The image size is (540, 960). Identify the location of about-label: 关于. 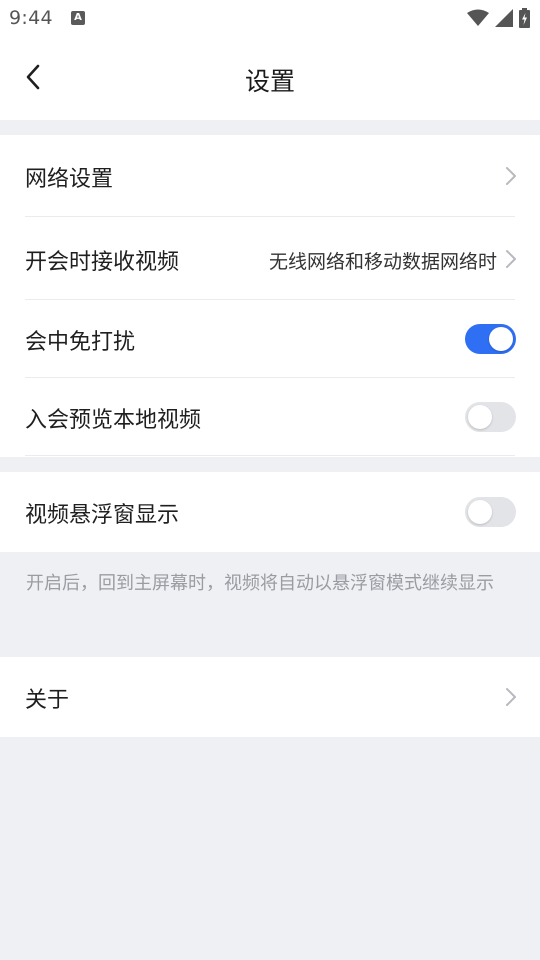
(47, 700).